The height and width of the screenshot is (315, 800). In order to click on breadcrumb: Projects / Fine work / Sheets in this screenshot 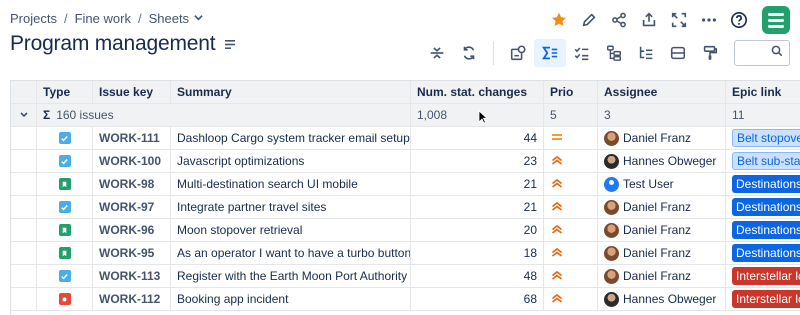, I will do `click(106, 18)`.